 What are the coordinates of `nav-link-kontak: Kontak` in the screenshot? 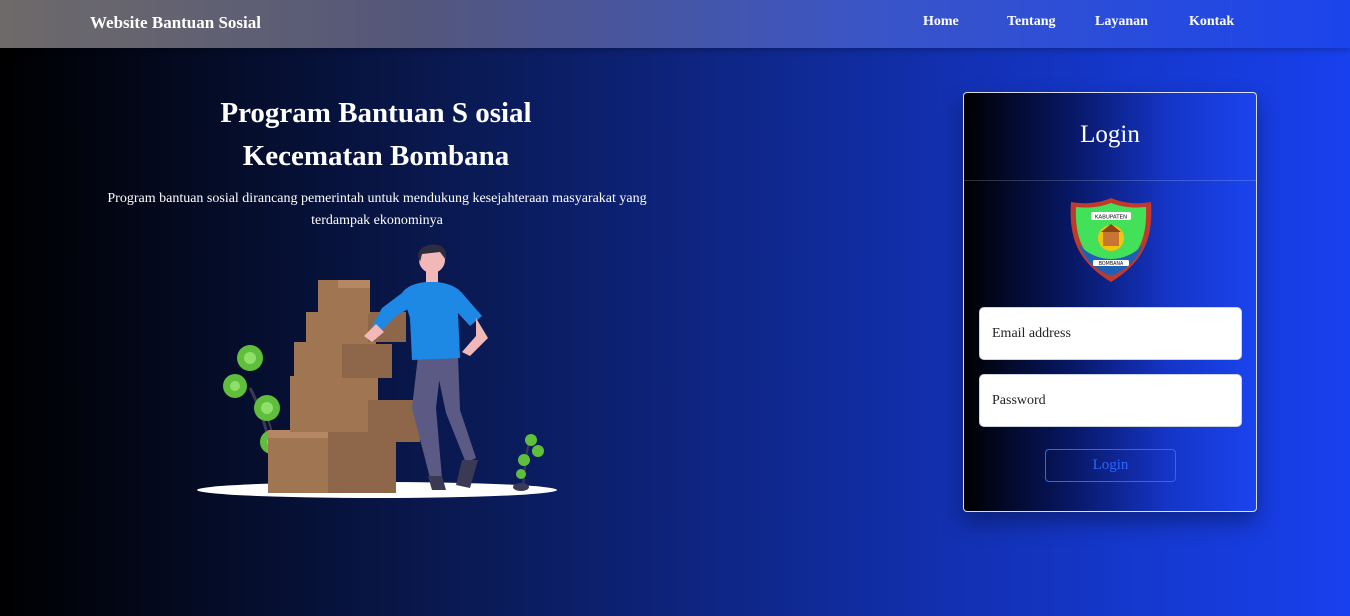 It's located at (1211, 22).